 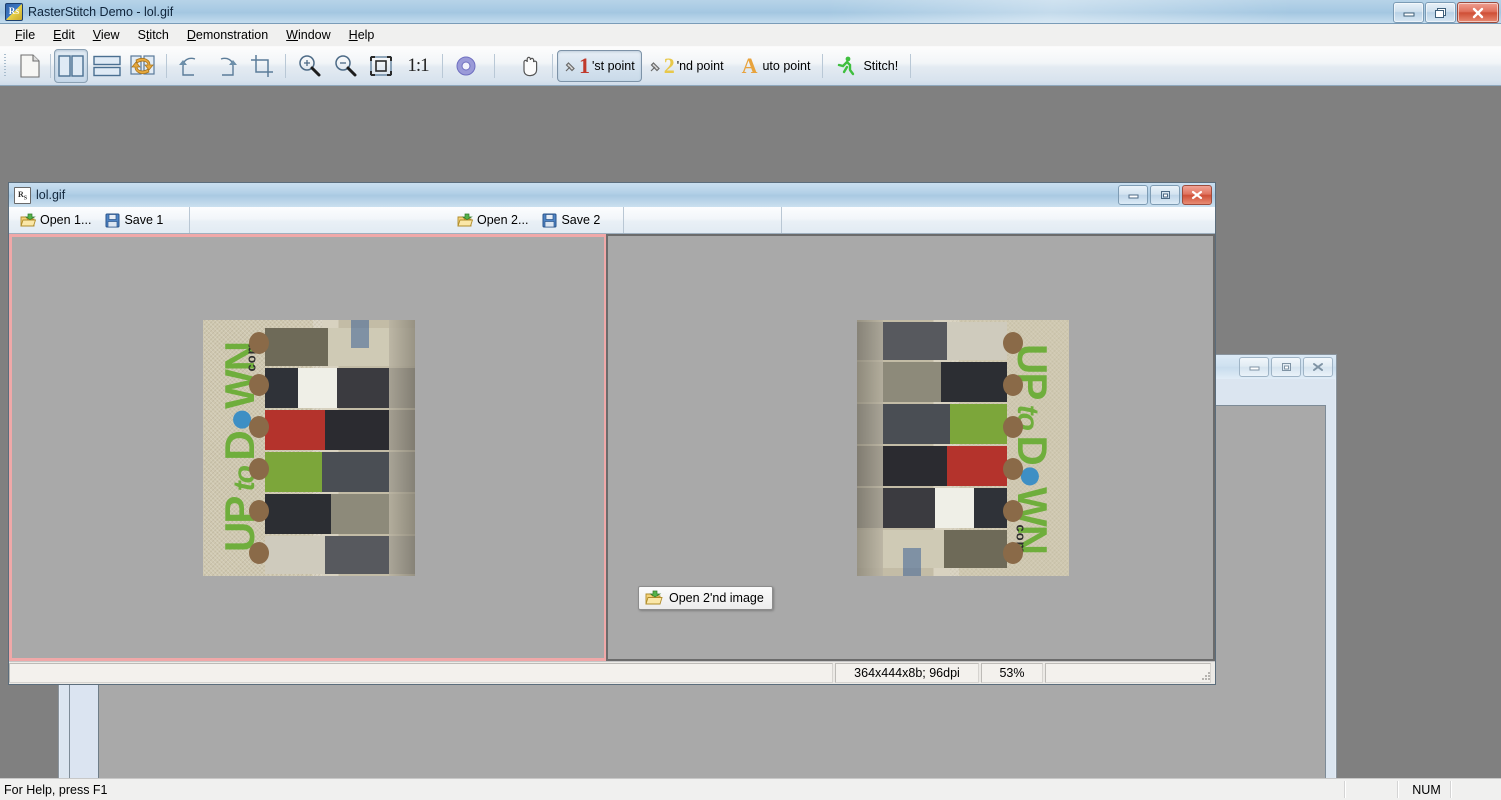 I want to click on background-restore-button, so click(x=1286, y=367).